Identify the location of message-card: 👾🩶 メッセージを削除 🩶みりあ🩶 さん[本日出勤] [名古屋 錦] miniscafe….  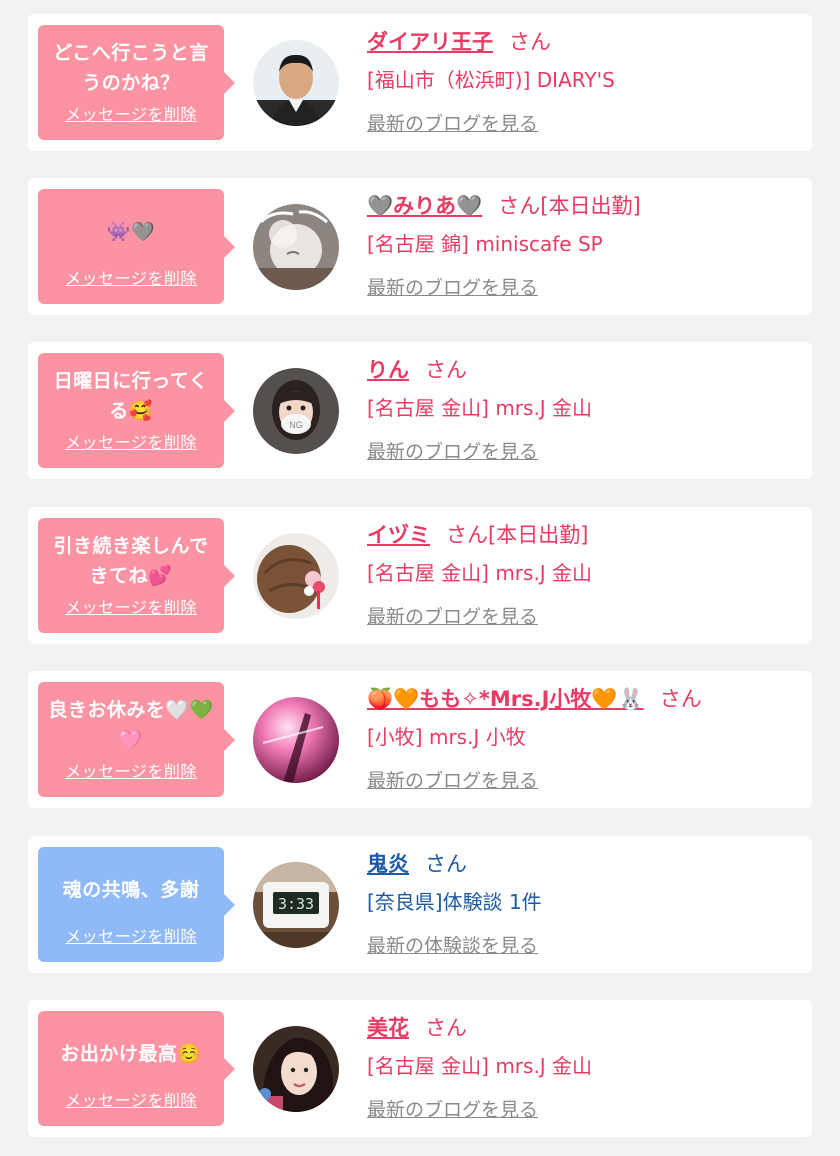
(420, 246).